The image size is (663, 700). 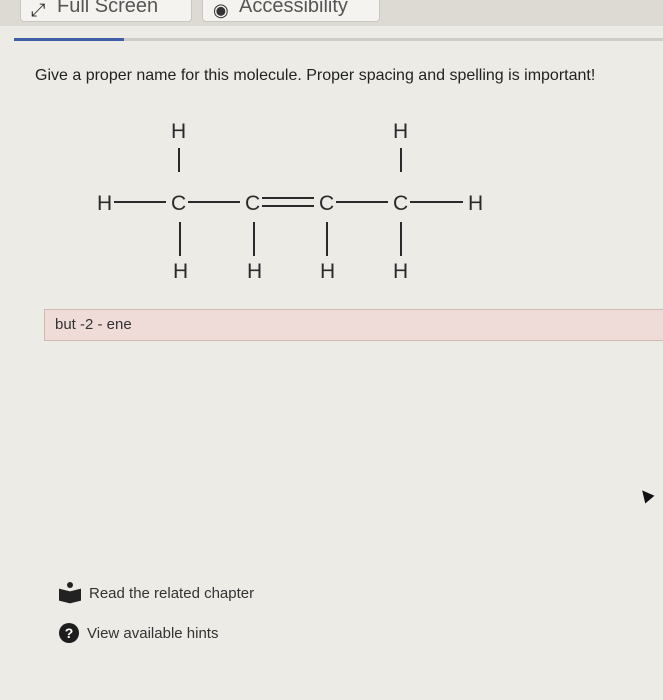 What do you see at coordinates (475, 203) in the screenshot?
I see `atom-h-right: H` at bounding box center [475, 203].